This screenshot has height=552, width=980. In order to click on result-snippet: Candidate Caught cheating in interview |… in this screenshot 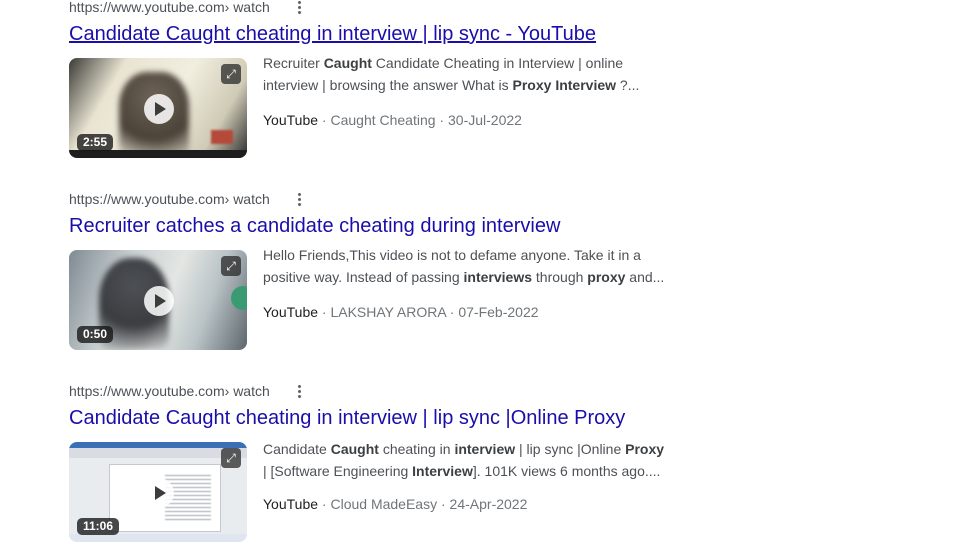, I will do `click(468, 460)`.